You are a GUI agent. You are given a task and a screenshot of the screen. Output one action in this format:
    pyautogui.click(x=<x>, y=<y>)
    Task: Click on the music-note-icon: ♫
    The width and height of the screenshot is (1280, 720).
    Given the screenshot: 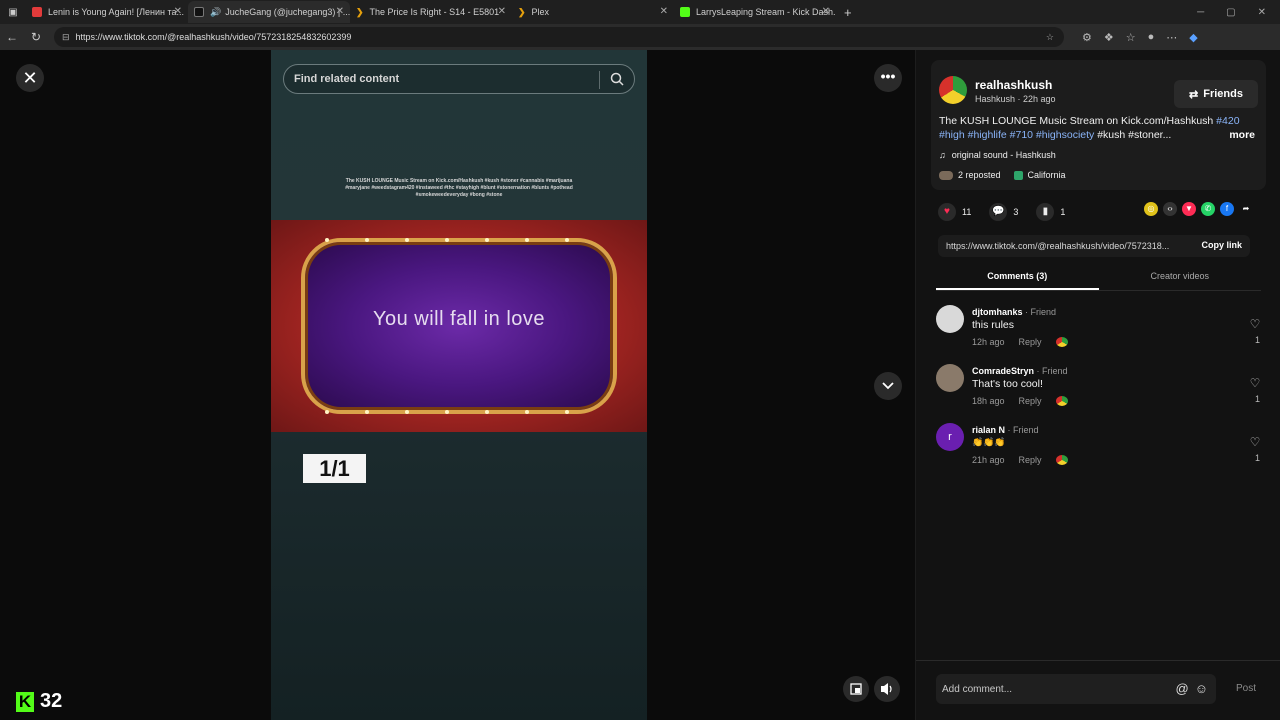 What is the action you would take?
    pyautogui.click(x=942, y=155)
    